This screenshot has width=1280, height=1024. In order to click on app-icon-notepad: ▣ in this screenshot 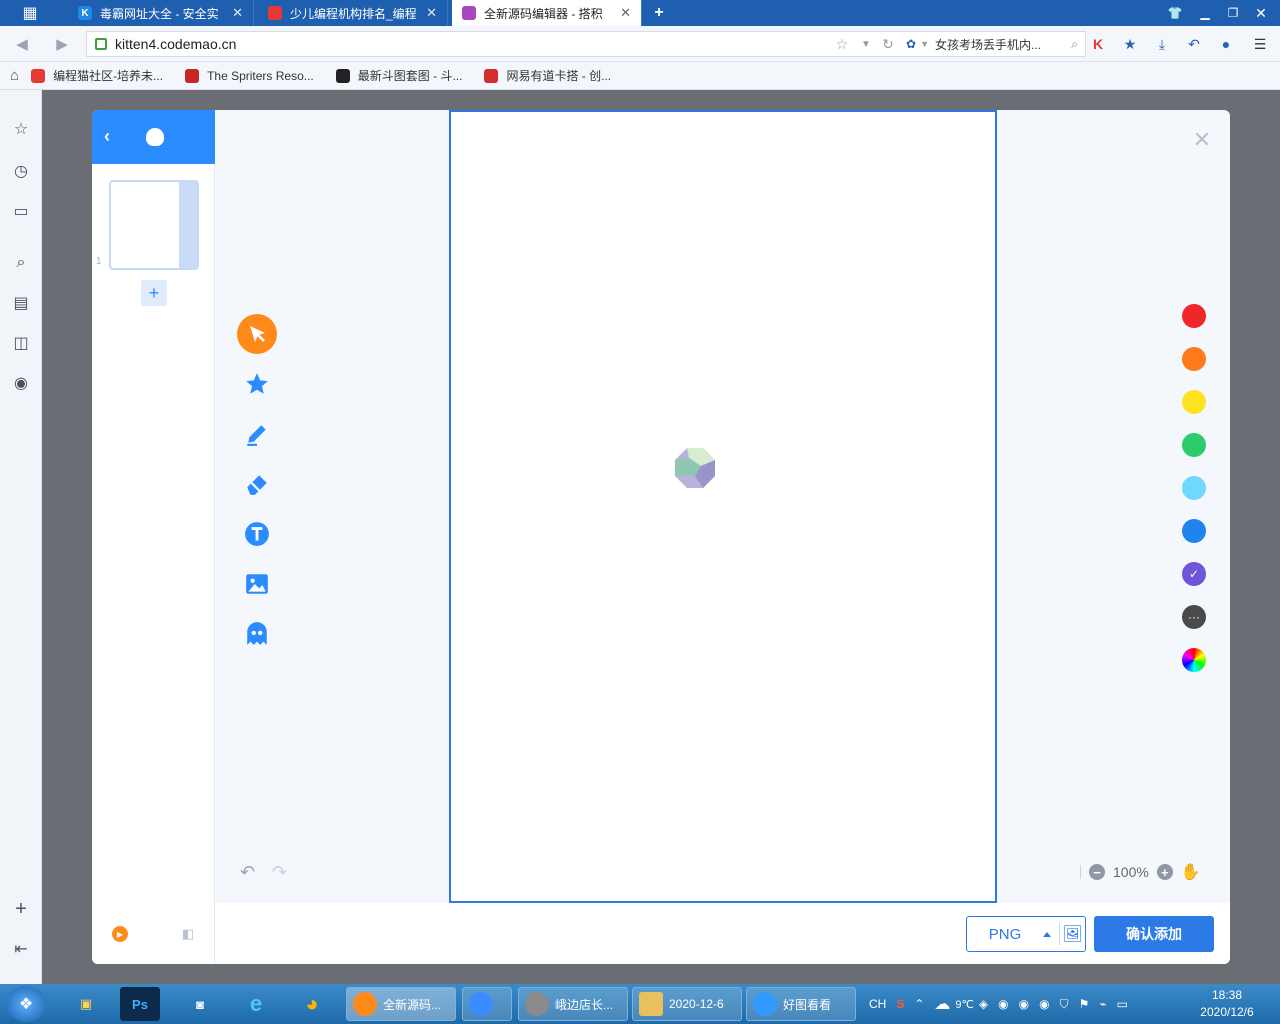, I will do `click(86, 1004)`.